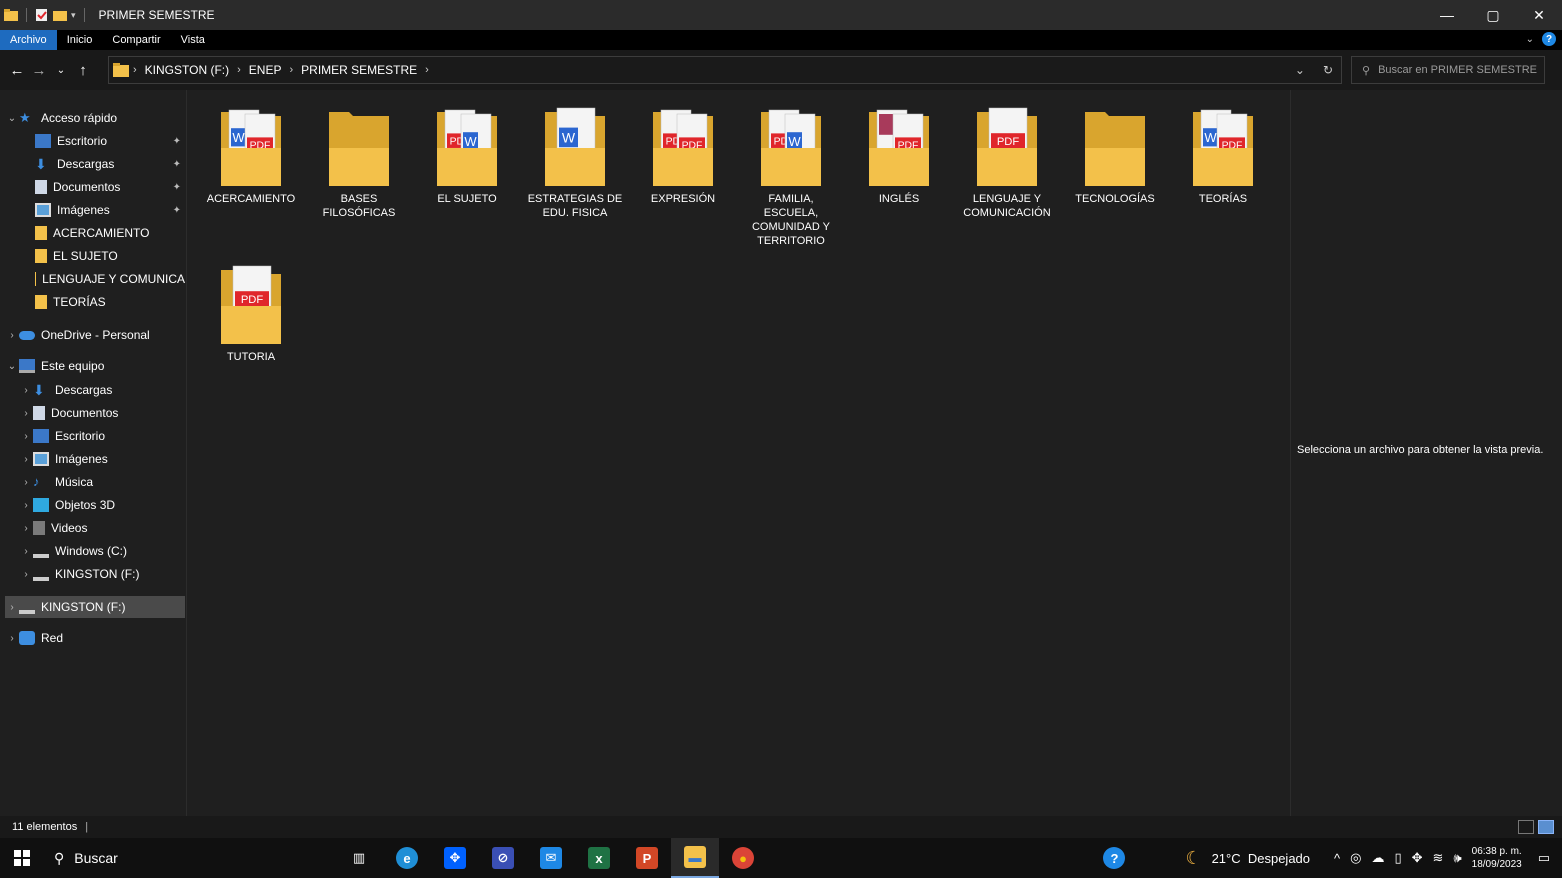 The height and width of the screenshot is (878, 1562). What do you see at coordinates (187, 70) in the screenshot?
I see `breadcrumb-kingston: KINGSTON (F:)` at bounding box center [187, 70].